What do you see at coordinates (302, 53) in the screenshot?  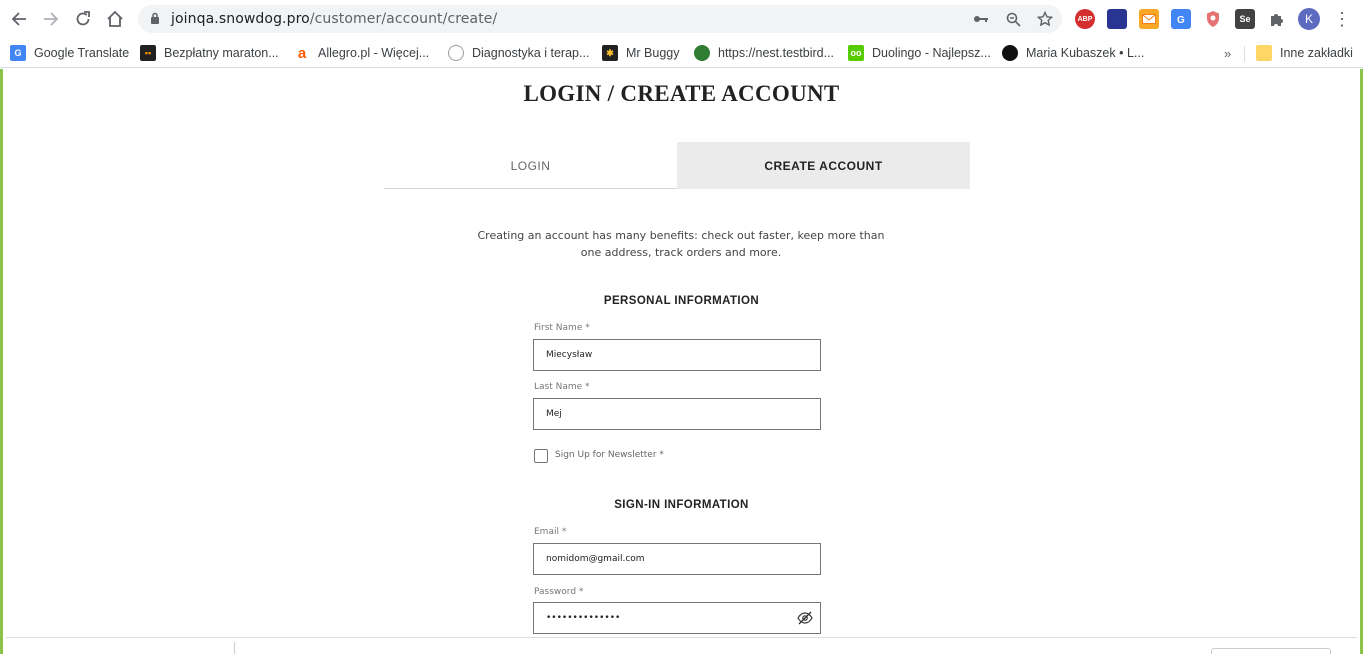 I see `allegro-icon: a` at bounding box center [302, 53].